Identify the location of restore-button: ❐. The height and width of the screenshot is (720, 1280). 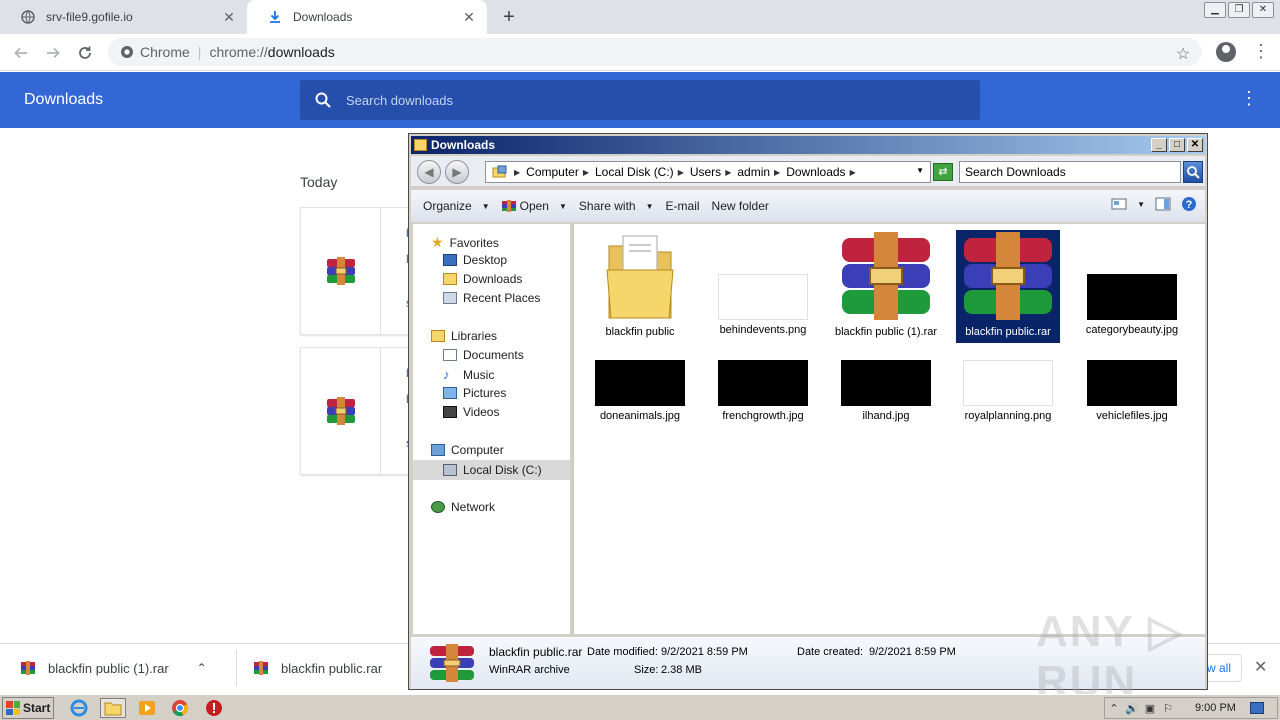
(1239, 10).